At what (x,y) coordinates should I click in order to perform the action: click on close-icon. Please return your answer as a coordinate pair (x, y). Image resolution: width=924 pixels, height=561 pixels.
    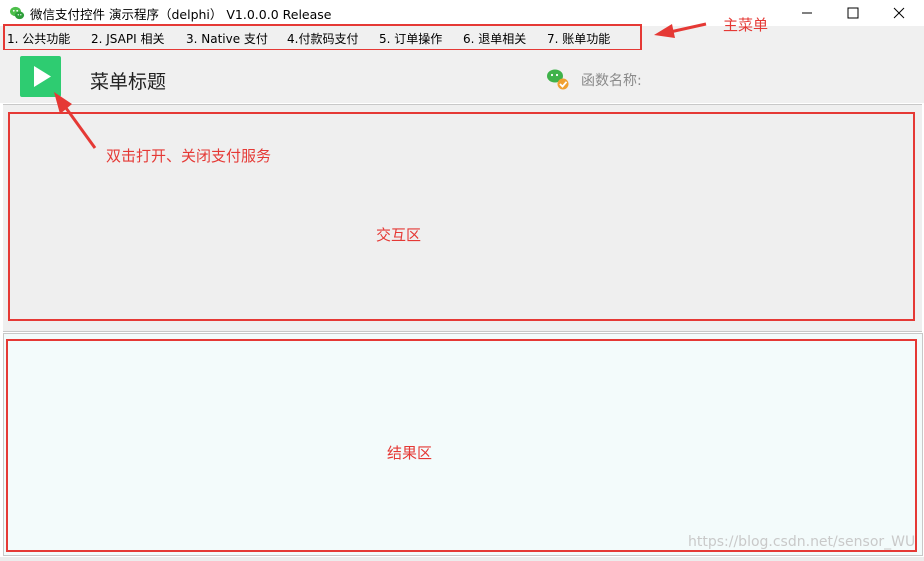
    Looking at the image, I should click on (899, 13).